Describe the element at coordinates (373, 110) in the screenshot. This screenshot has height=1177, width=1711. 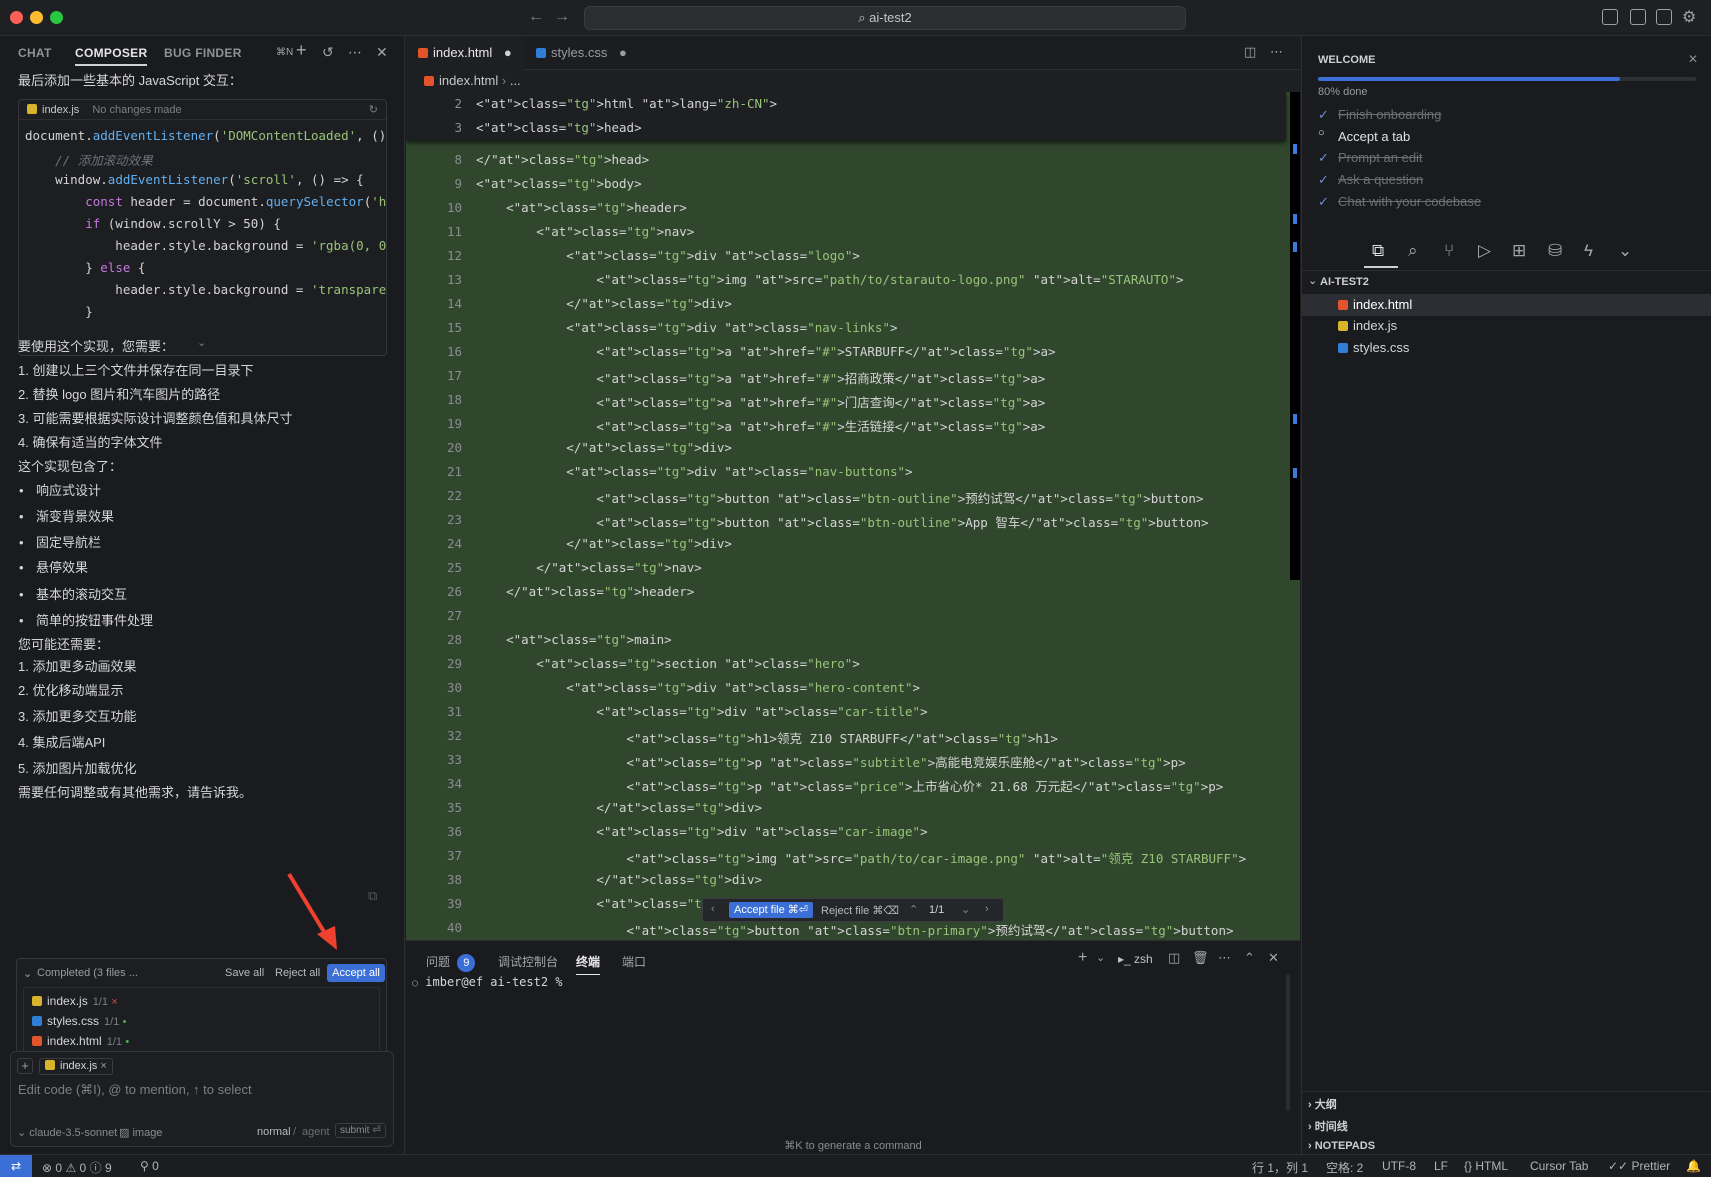
I see `reapply-icon: ↻` at that location.